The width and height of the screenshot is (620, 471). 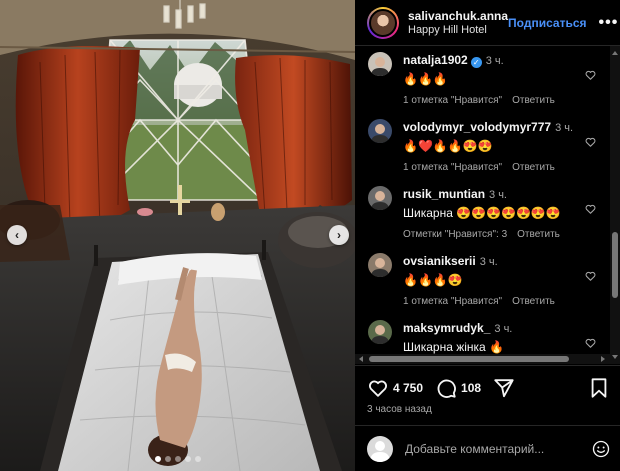 I want to click on verified-badge-icon: ✓, so click(x=476, y=62).